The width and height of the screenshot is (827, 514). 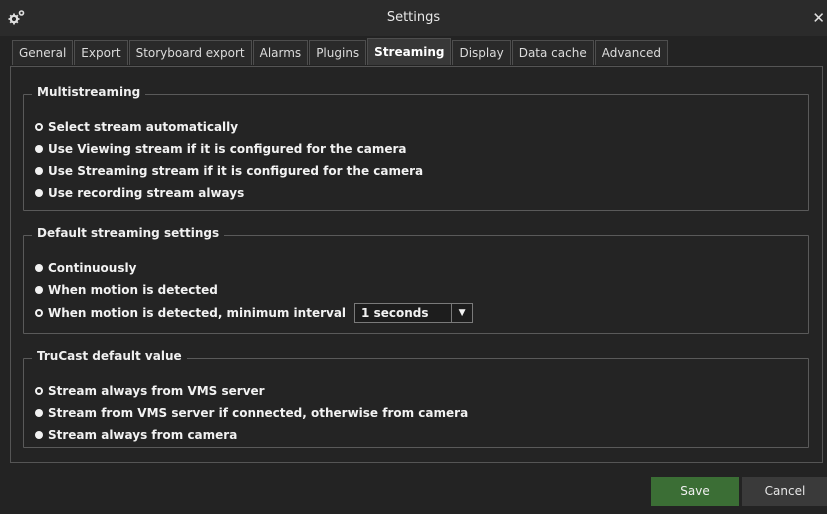 I want to click on interval-select: 1 seconds ▼, so click(x=414, y=313).